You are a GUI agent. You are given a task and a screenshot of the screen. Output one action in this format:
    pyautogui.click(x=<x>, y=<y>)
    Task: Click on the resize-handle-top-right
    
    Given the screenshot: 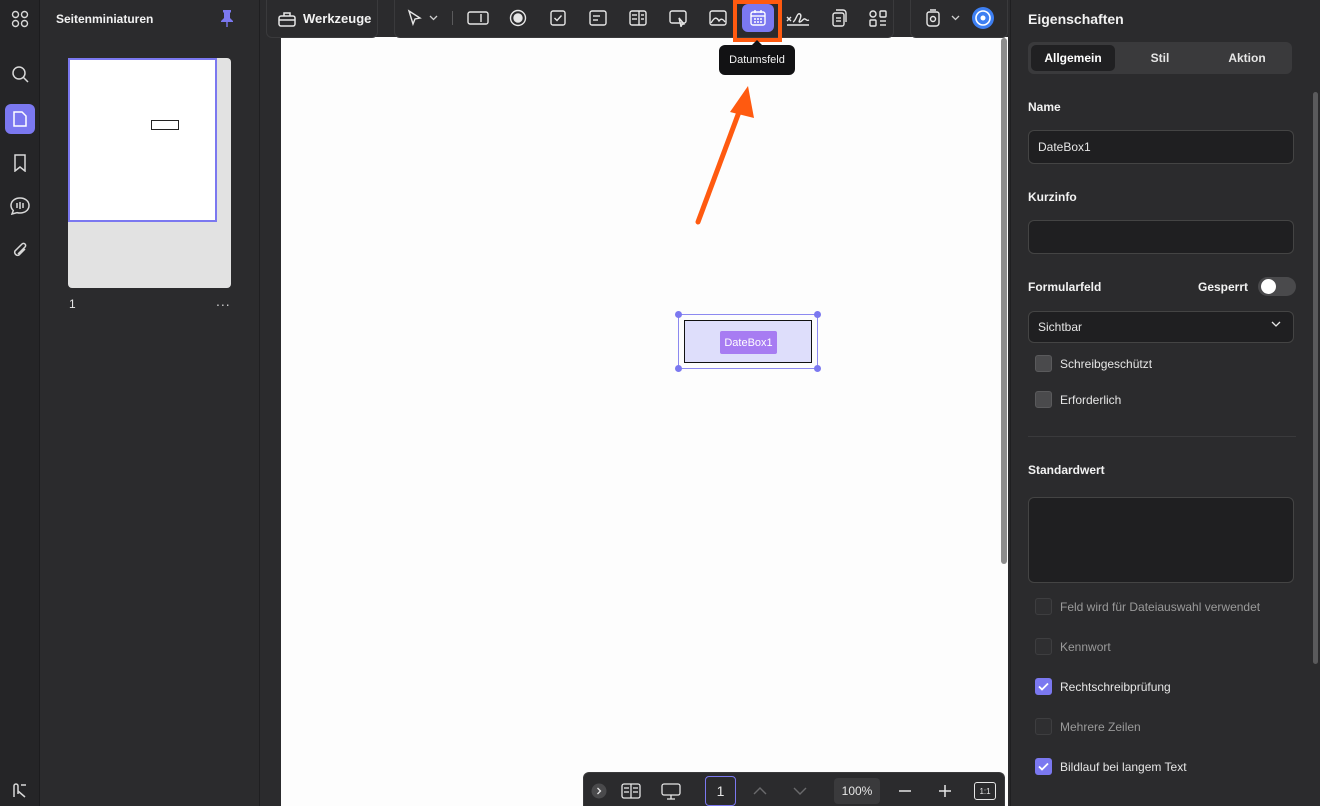 What is the action you would take?
    pyautogui.click(x=817, y=314)
    